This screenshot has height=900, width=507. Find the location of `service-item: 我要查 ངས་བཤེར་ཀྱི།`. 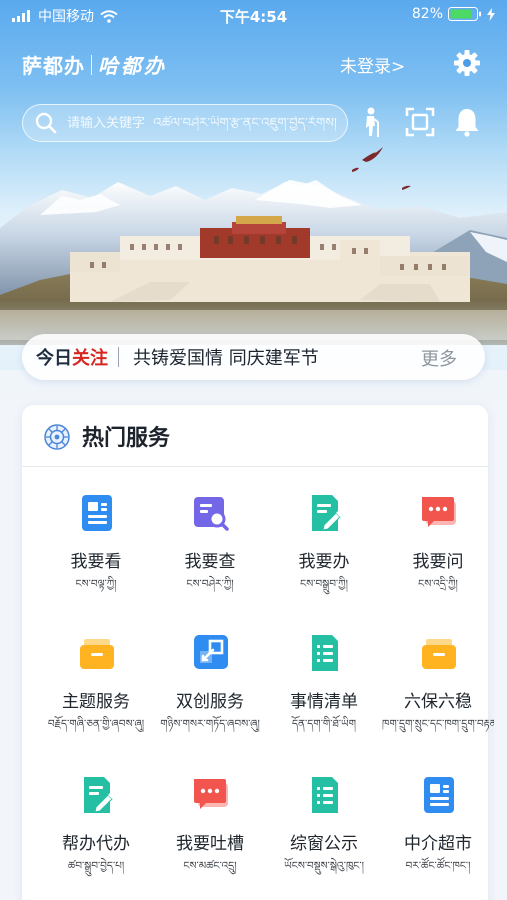

service-item: 我要查 ངས་བཤེར་ཀྱི། is located at coordinates (210, 559).